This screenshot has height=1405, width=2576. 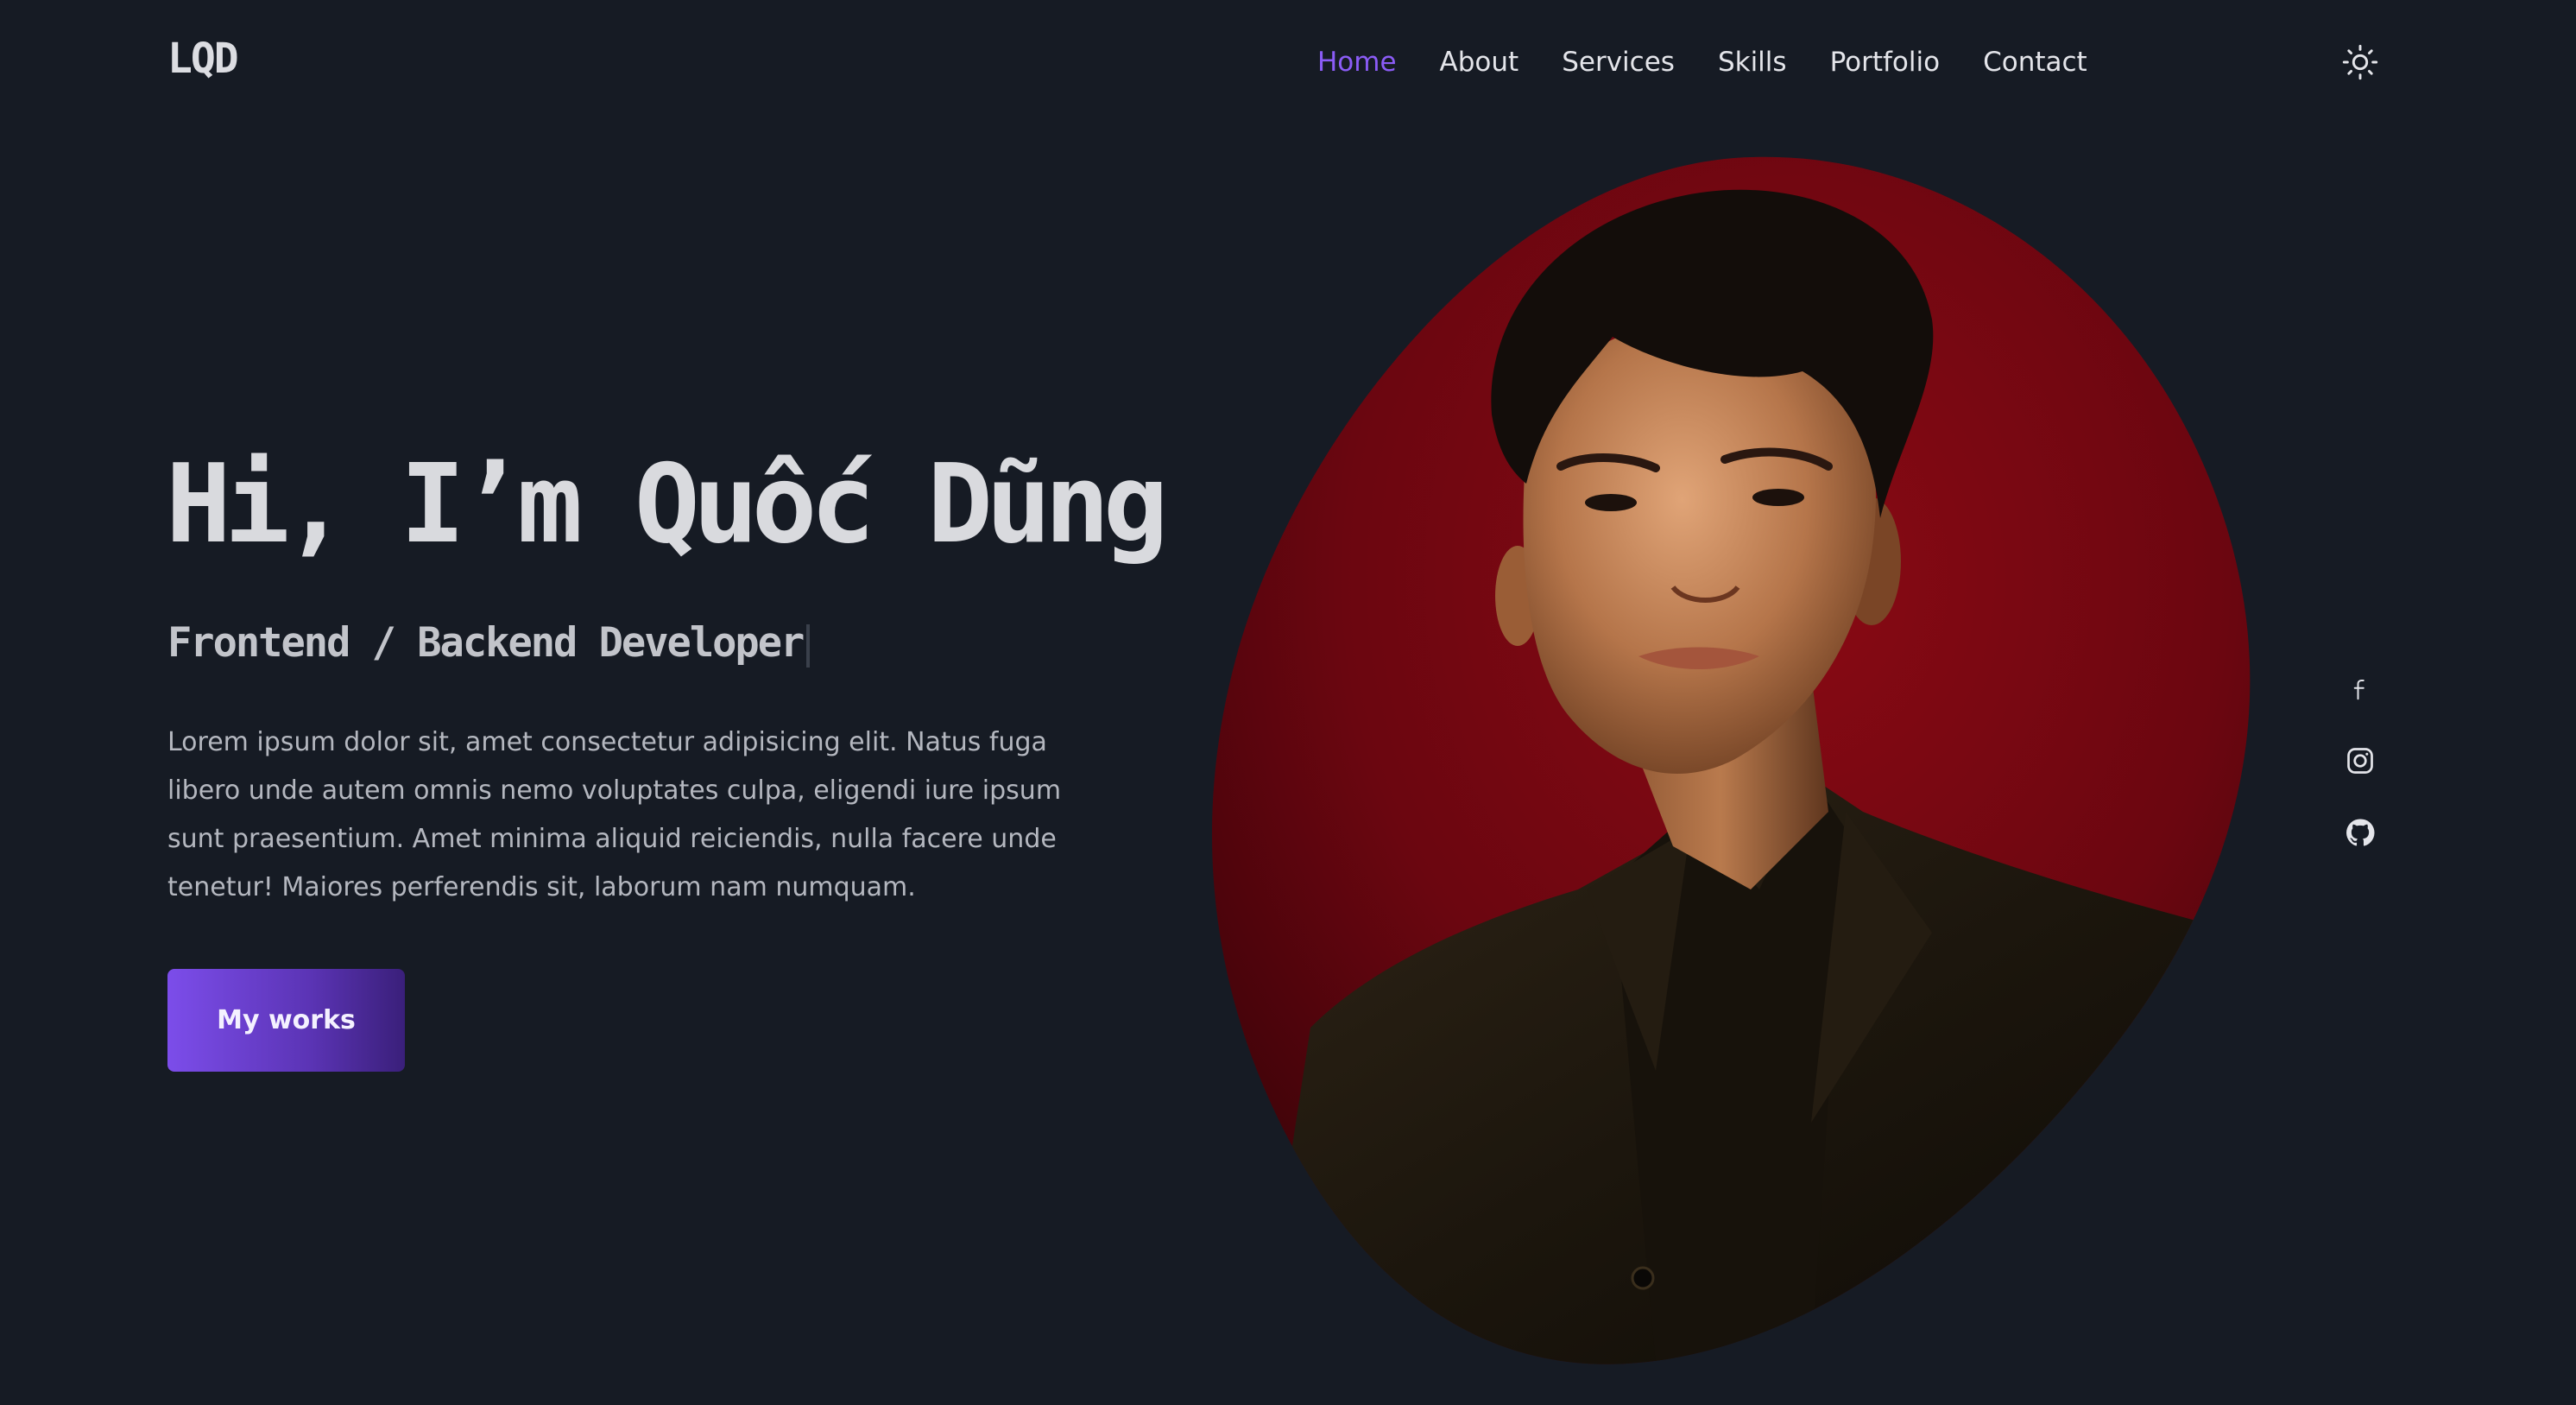 I want to click on instagram-icon, so click(x=2360, y=761).